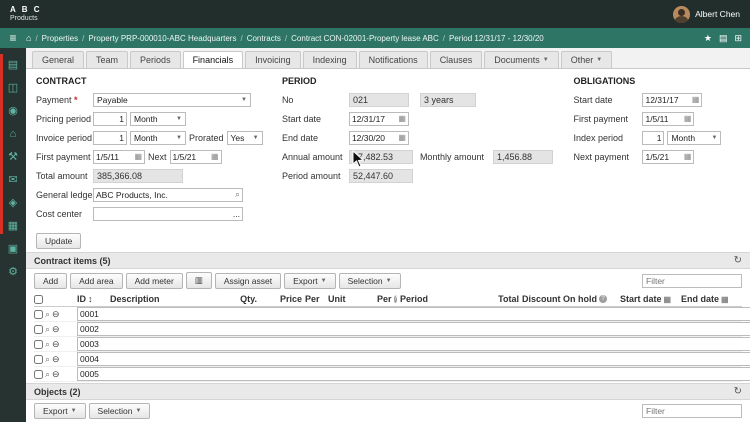 Image resolution: width=750 pixels, height=422 pixels. I want to click on user-icon: ◉, so click(13, 111).